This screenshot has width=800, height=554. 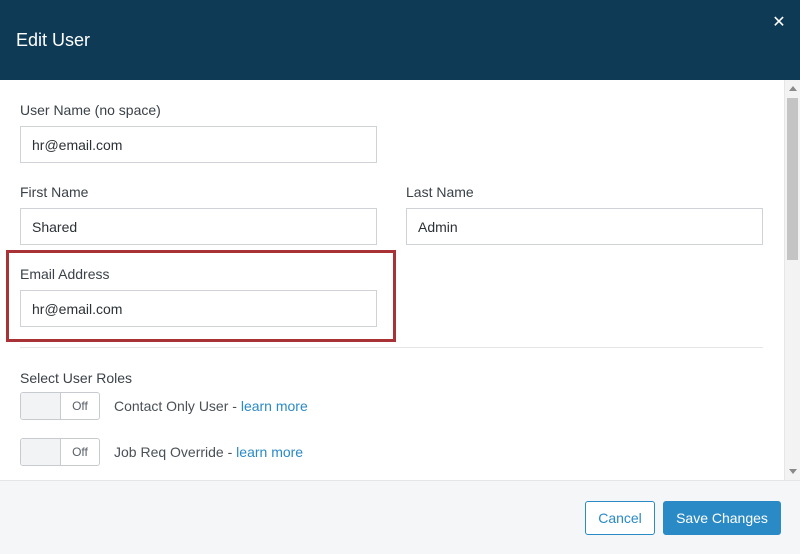 I want to click on contact-only-toggle: Off, so click(x=60, y=406).